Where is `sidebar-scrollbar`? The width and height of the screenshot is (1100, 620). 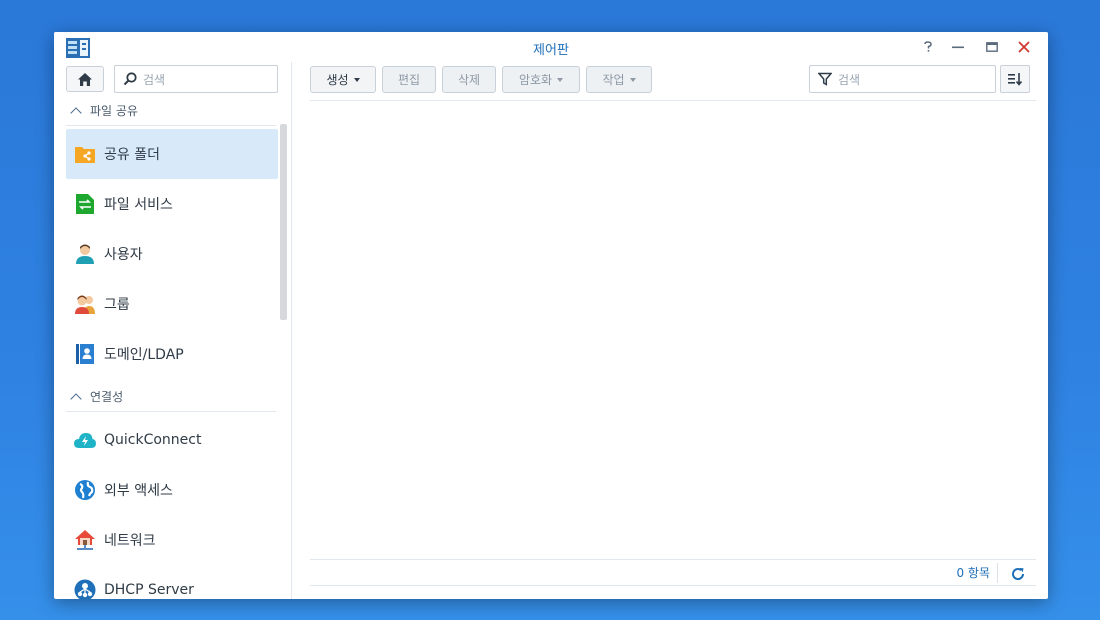 sidebar-scrollbar is located at coordinates (283, 222).